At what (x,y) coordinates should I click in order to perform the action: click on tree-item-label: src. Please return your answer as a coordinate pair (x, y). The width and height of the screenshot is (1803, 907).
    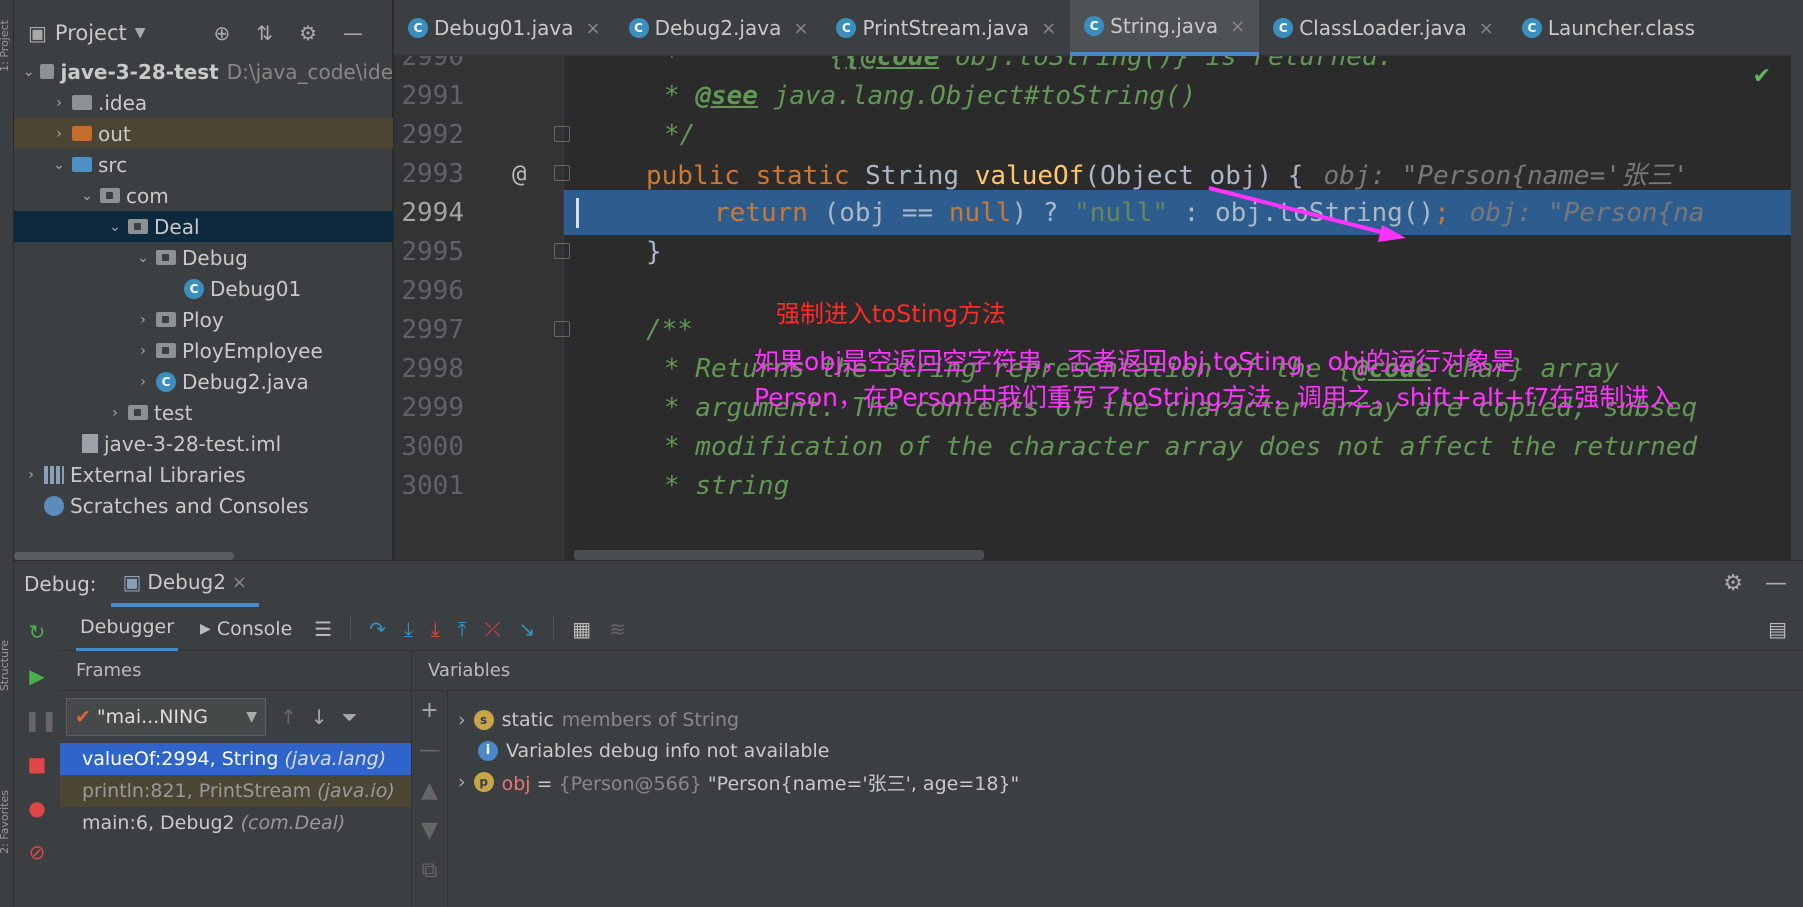
    Looking at the image, I should click on (113, 164).